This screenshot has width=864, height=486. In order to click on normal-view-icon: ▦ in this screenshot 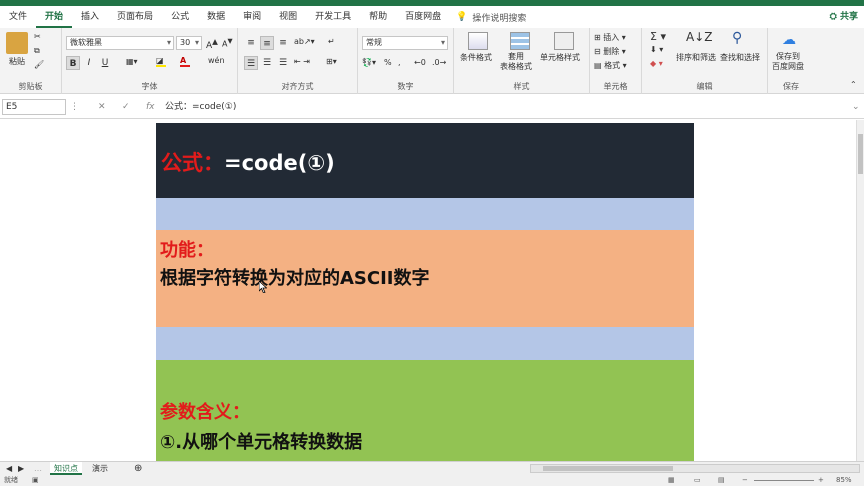, I will do `click(671, 480)`.